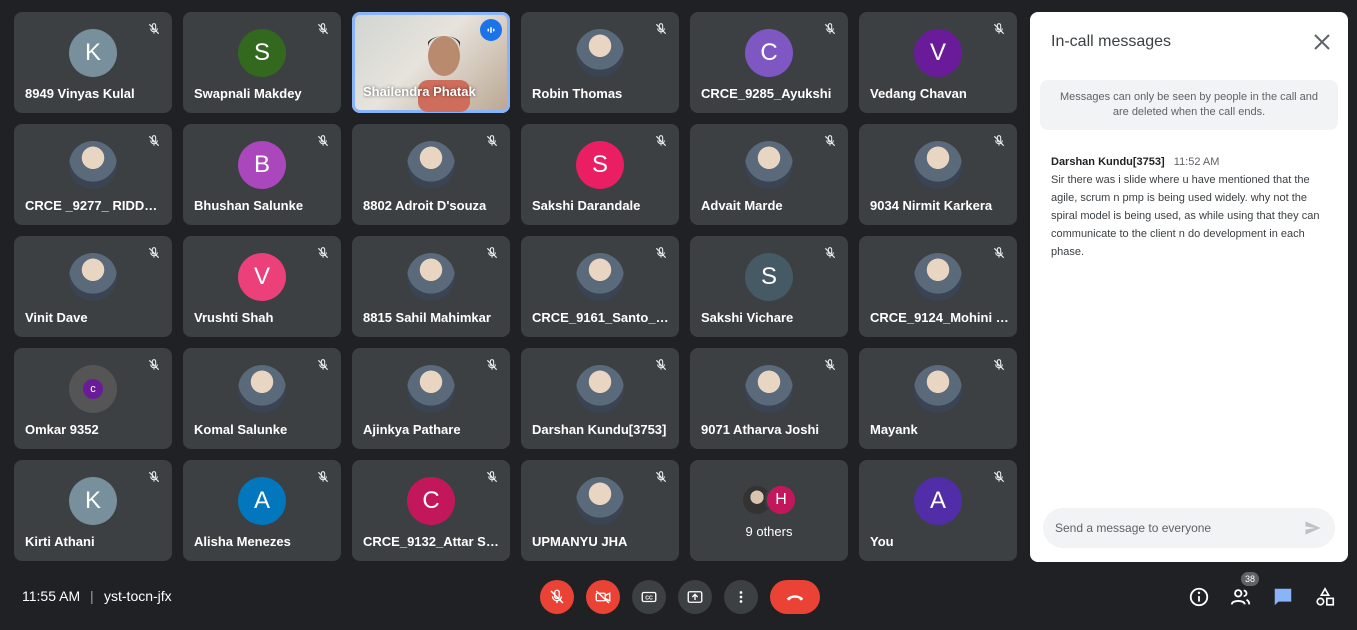 The image size is (1357, 630). Describe the element at coordinates (241, 429) in the screenshot. I see `participant-name: Komal Salunke` at that location.